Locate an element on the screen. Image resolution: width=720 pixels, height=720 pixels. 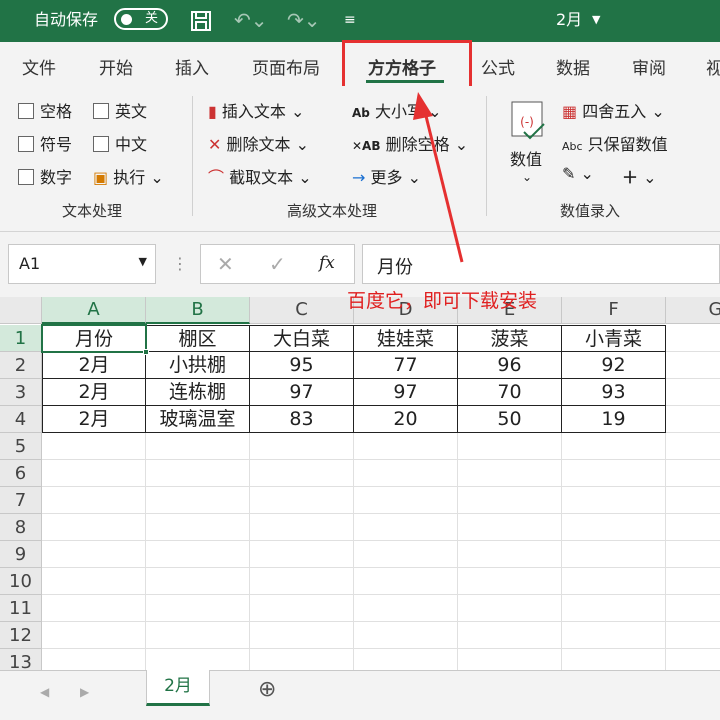
cell: 小青菜 is located at coordinates (614, 338).